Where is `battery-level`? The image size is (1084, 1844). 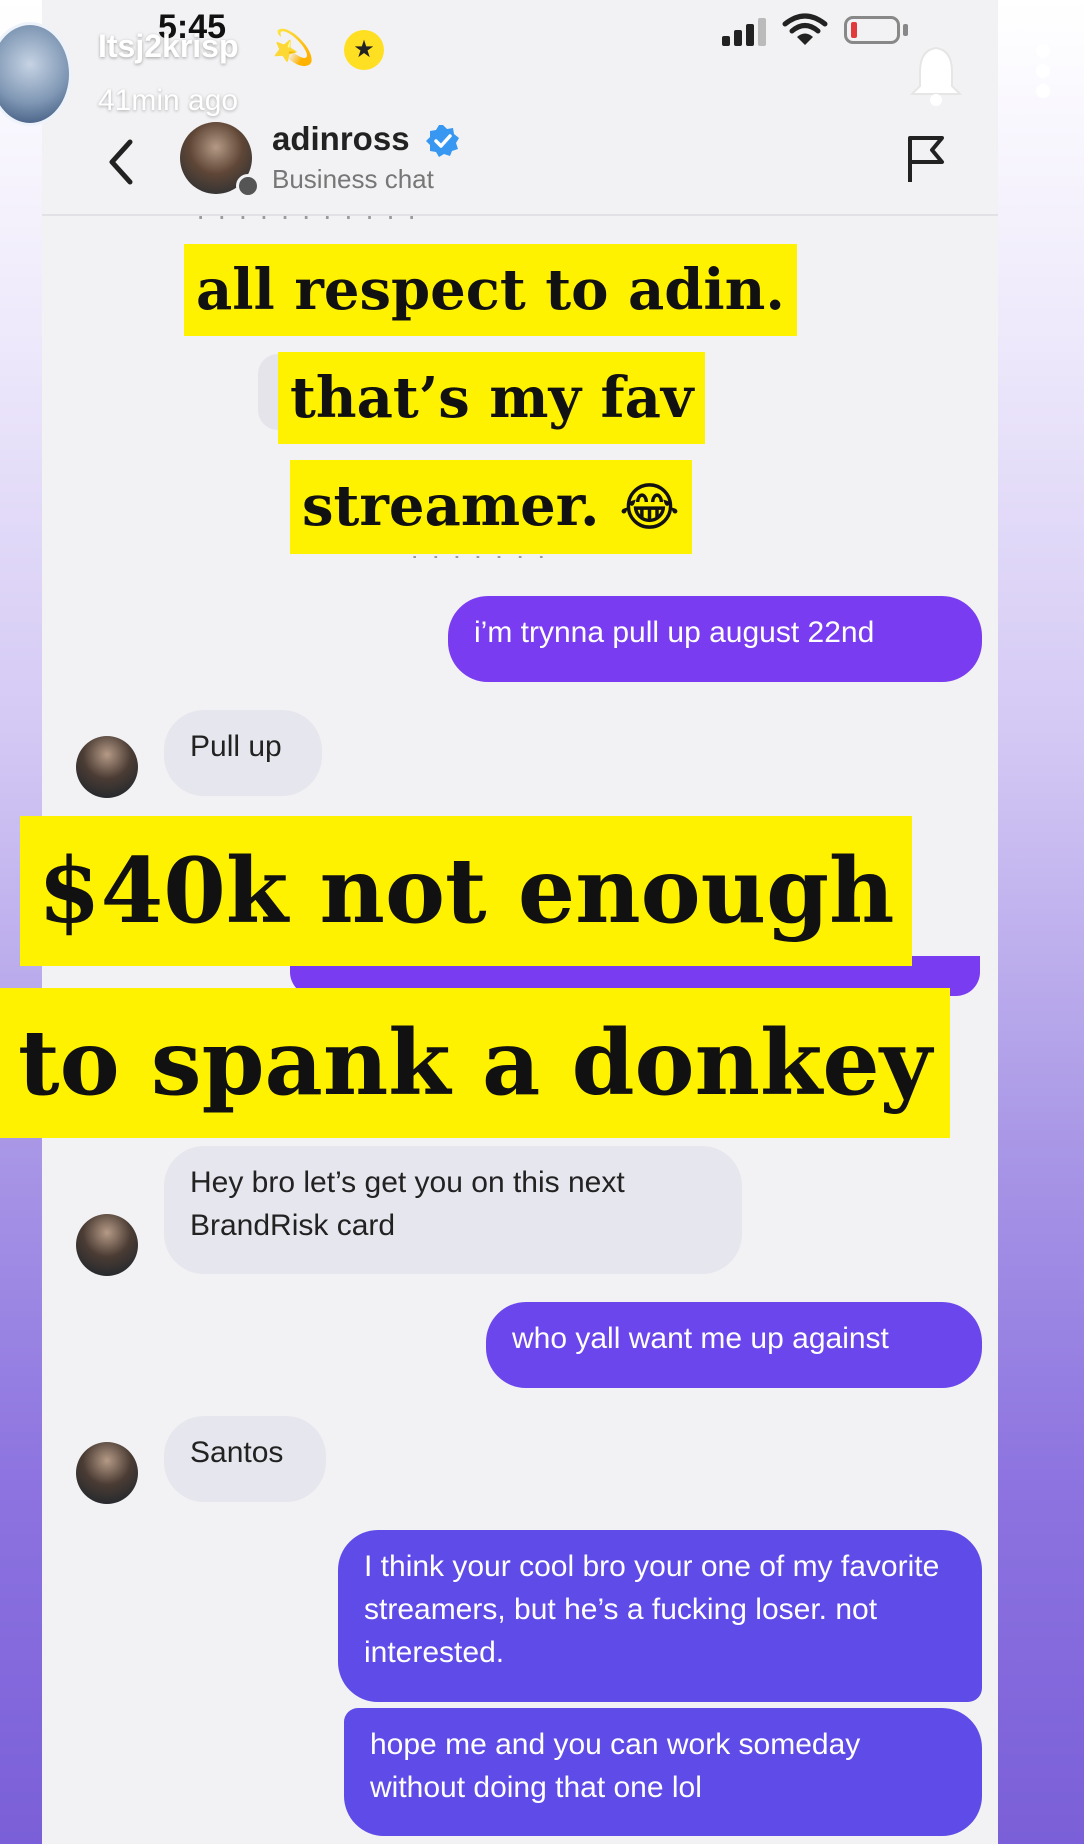
battery-level is located at coordinates (854, 30).